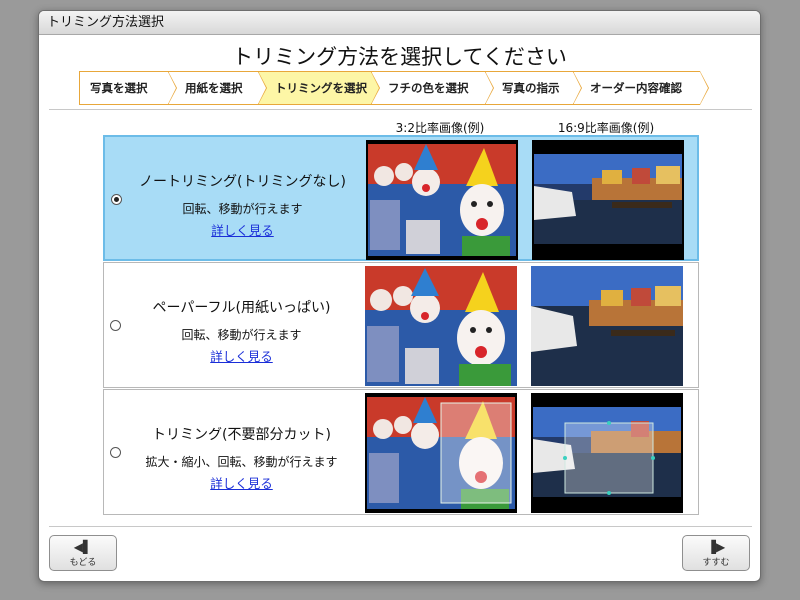 Image resolution: width=800 pixels, height=600 pixels. I want to click on step-photo-instructions: 写真の指示, so click(533, 88).